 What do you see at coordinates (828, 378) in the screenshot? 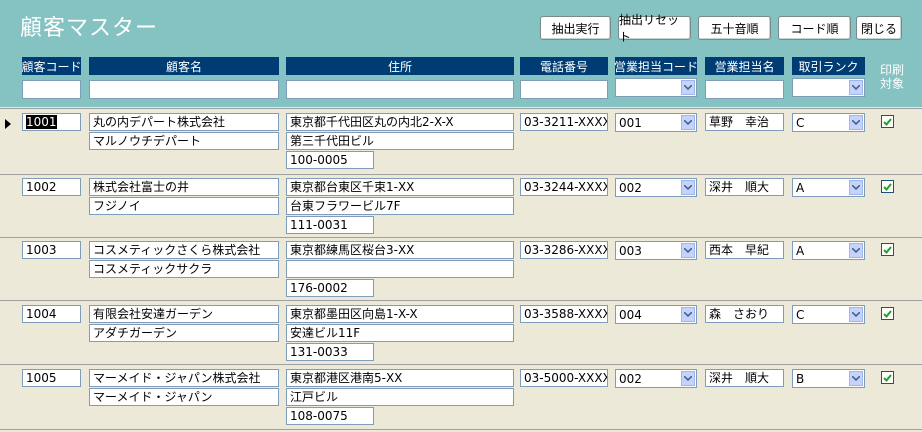
I see `rank-select: B` at bounding box center [828, 378].